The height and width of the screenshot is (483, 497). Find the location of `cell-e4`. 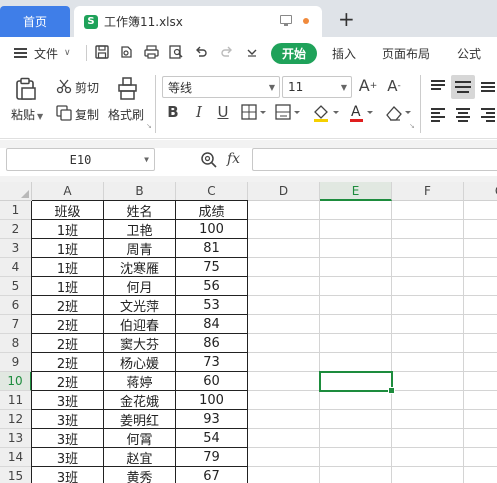

cell-e4 is located at coordinates (356, 267).